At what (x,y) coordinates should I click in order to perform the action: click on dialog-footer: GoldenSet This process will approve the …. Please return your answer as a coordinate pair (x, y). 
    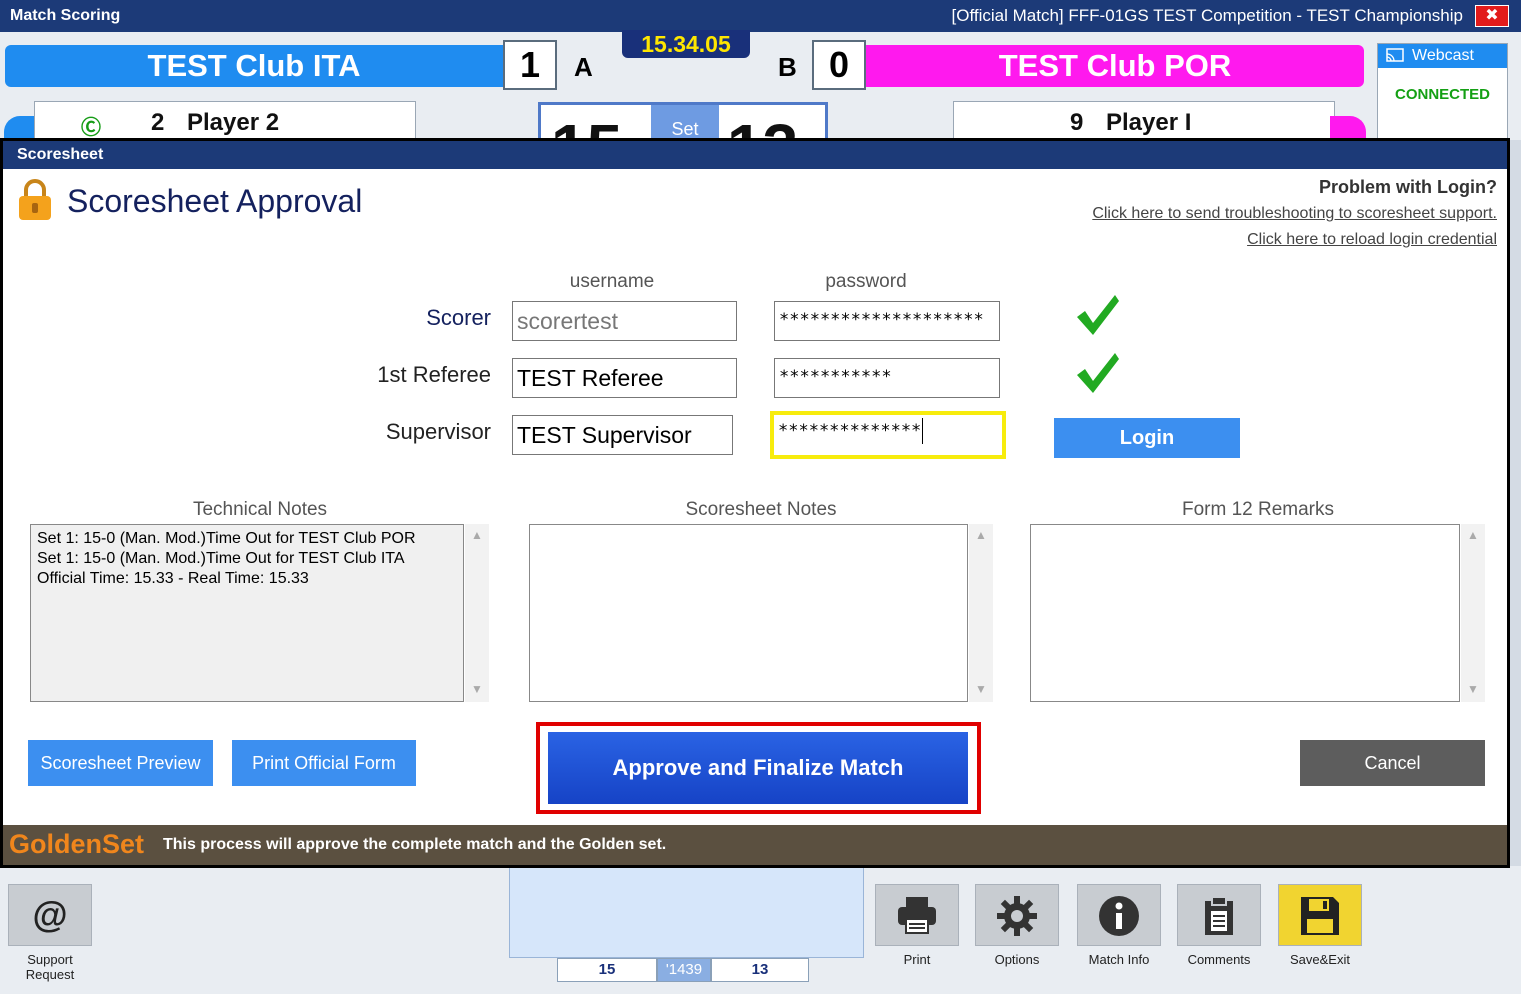
    Looking at the image, I should click on (755, 845).